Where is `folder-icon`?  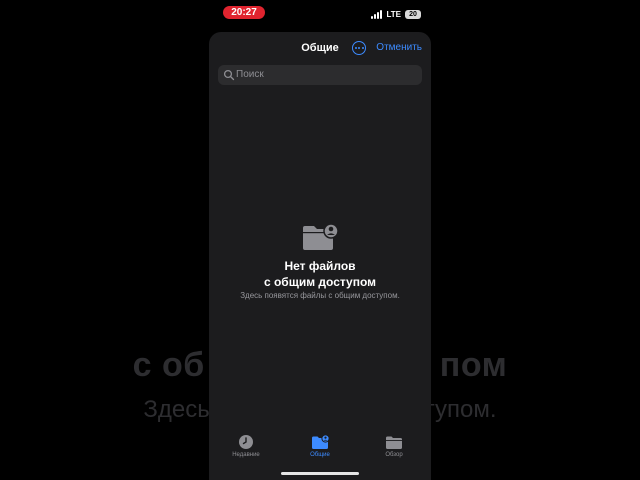 folder-icon is located at coordinates (394, 442).